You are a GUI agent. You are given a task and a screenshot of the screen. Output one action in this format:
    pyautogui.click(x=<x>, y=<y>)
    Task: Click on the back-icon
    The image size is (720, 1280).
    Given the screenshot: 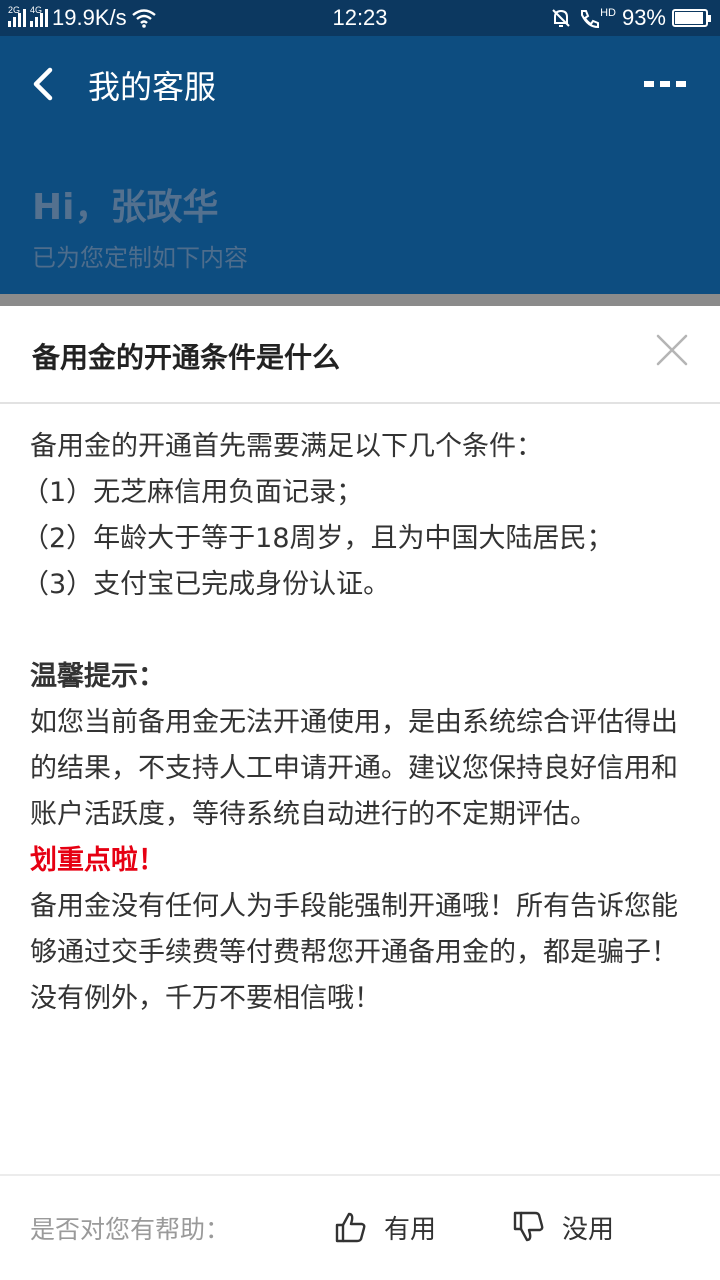 What is the action you would take?
    pyautogui.click(x=48, y=84)
    